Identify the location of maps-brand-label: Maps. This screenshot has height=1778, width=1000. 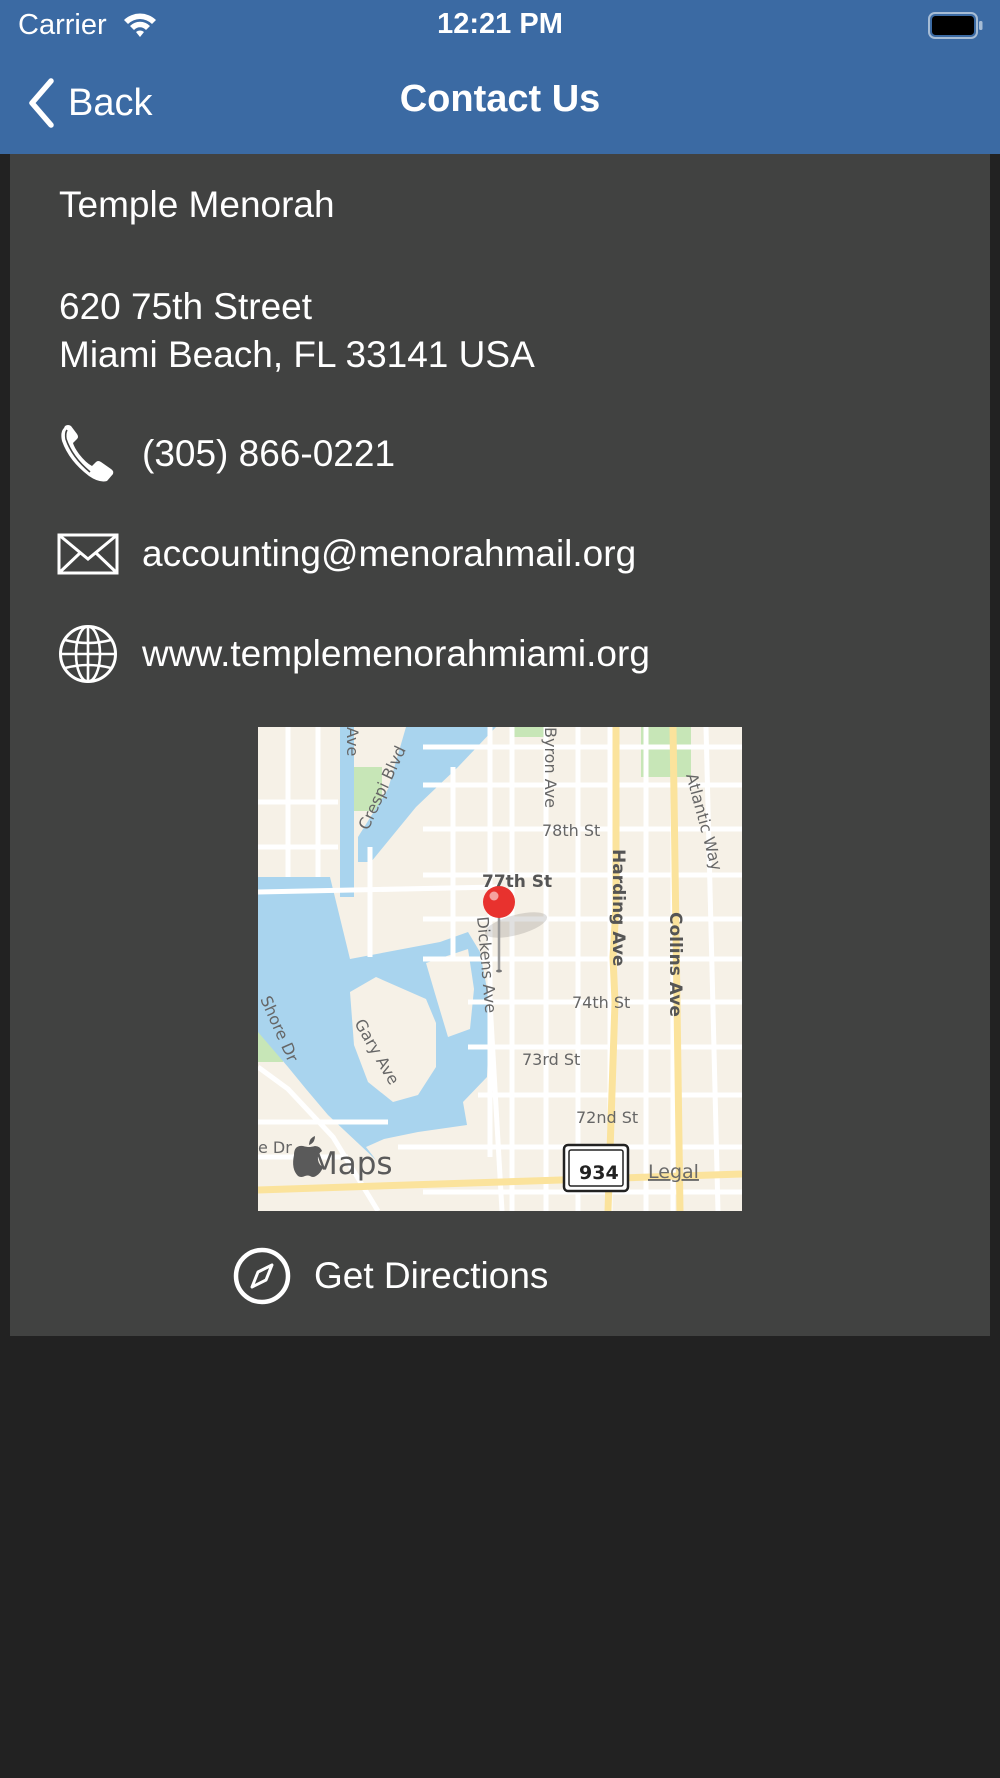
(352, 1164).